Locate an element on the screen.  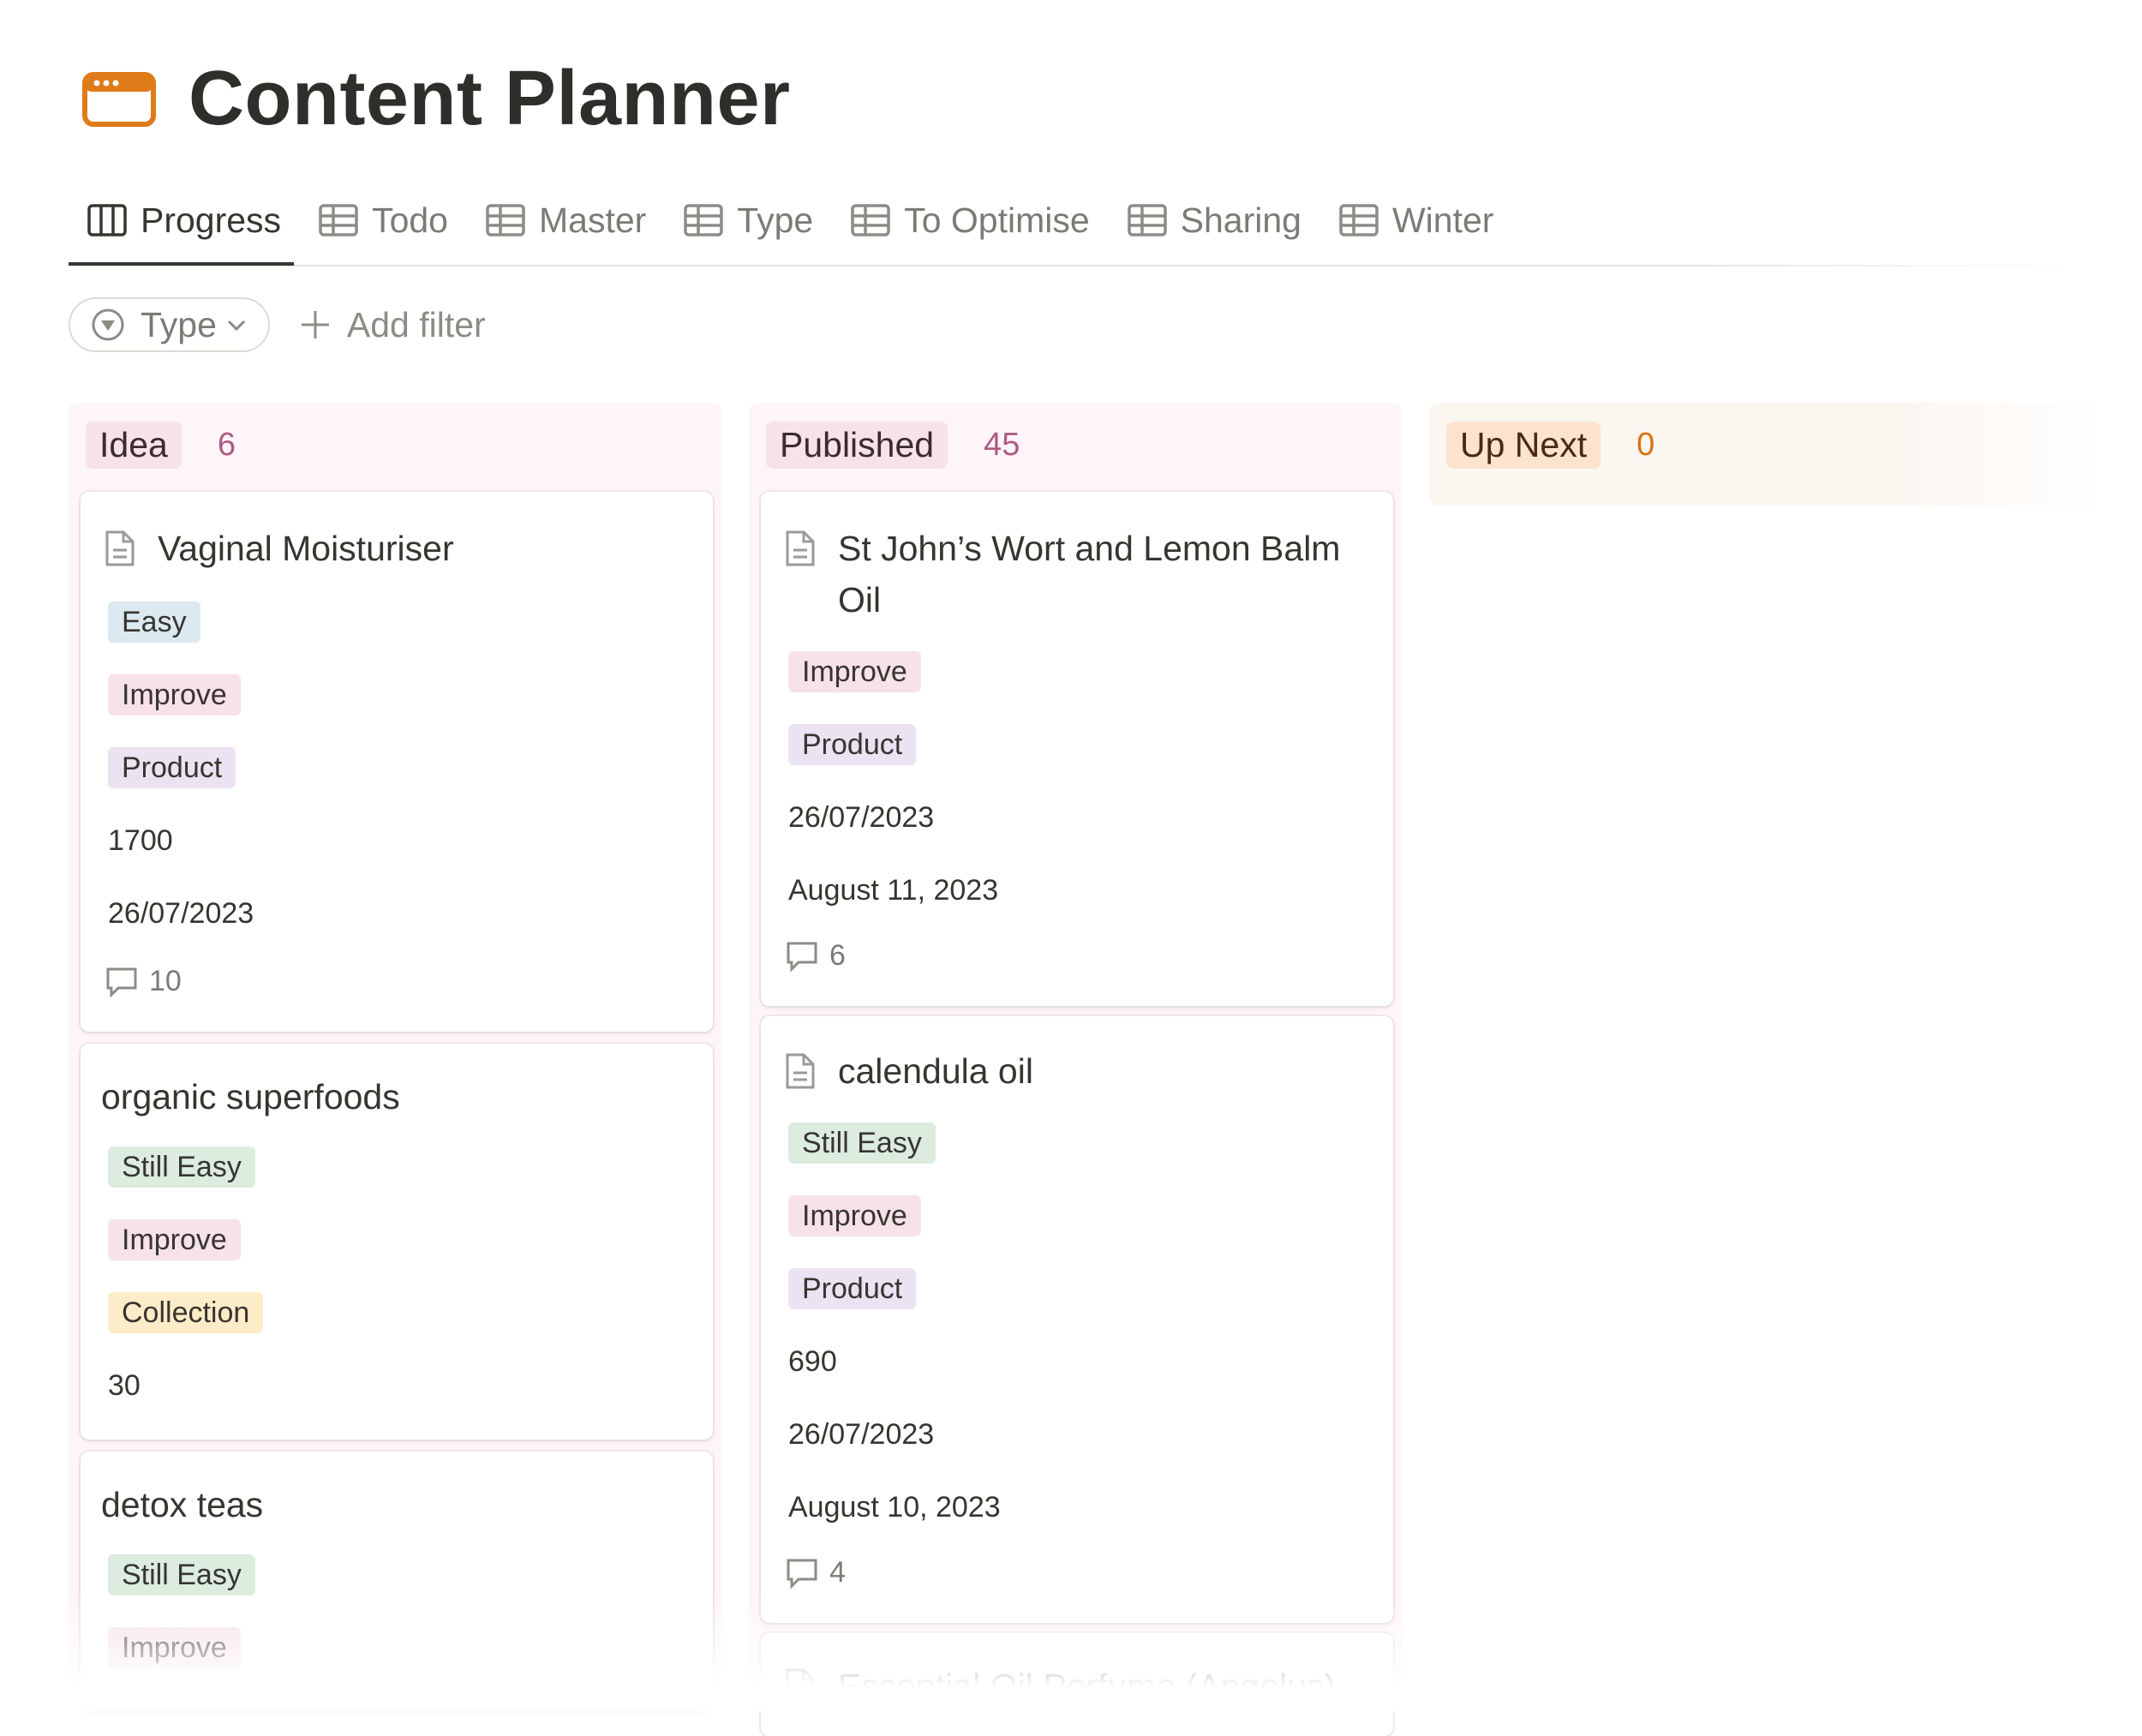
tab-label: Todo is located at coordinates (410, 220).